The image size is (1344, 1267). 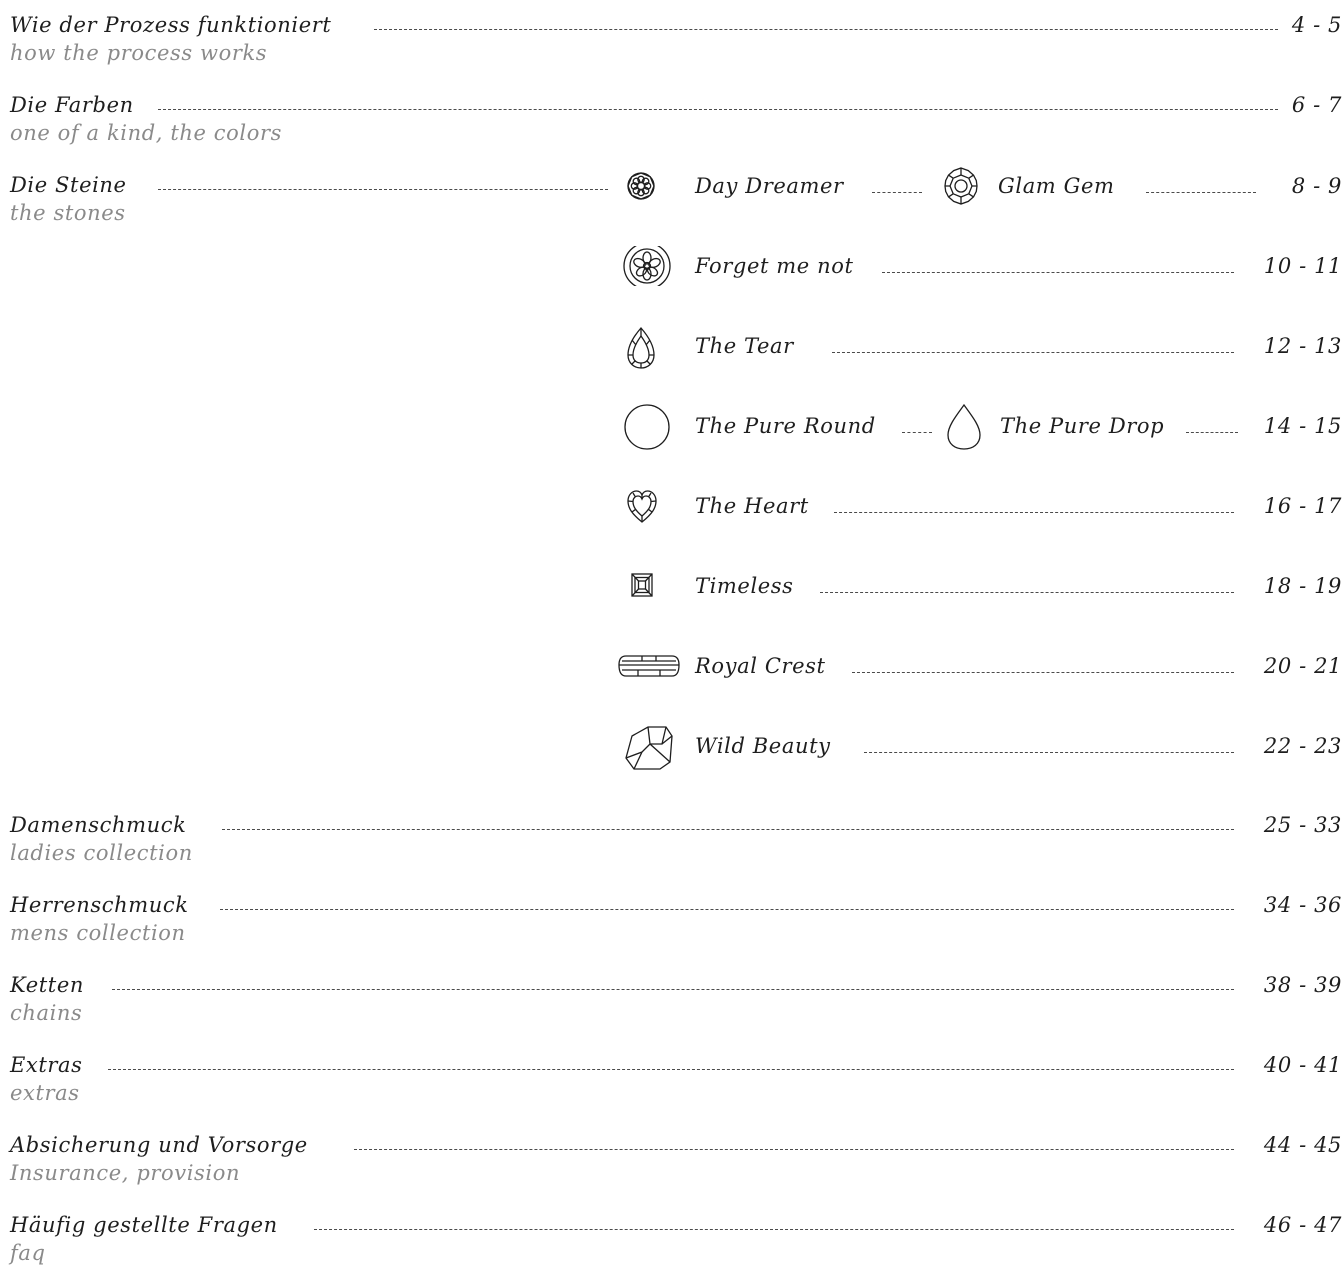 I want to click on toc-subtitle: ladies collection, so click(x=101, y=853).